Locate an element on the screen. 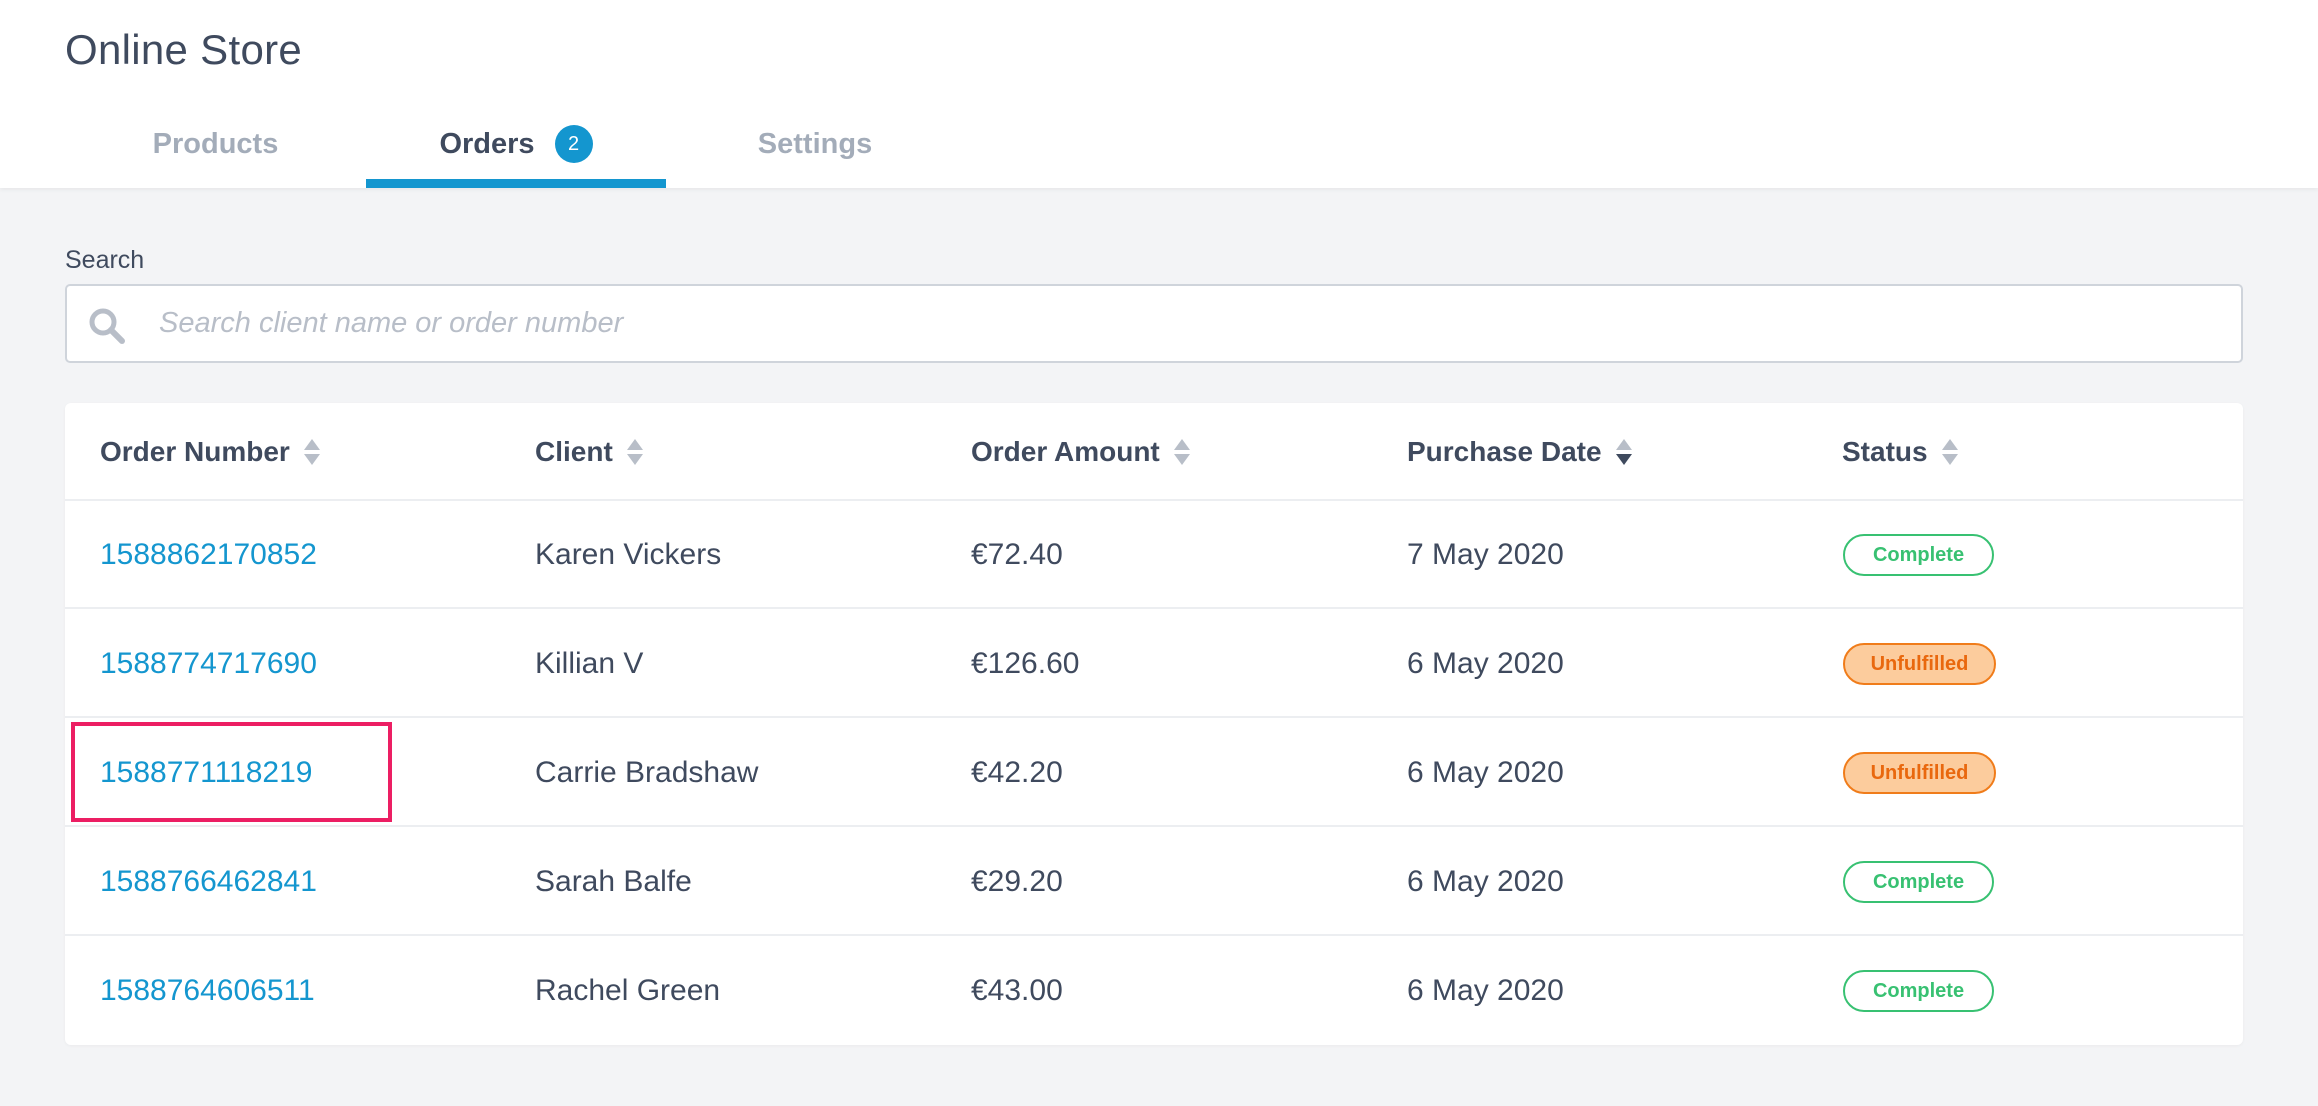  orders-count-badge: 2 is located at coordinates (573, 144).